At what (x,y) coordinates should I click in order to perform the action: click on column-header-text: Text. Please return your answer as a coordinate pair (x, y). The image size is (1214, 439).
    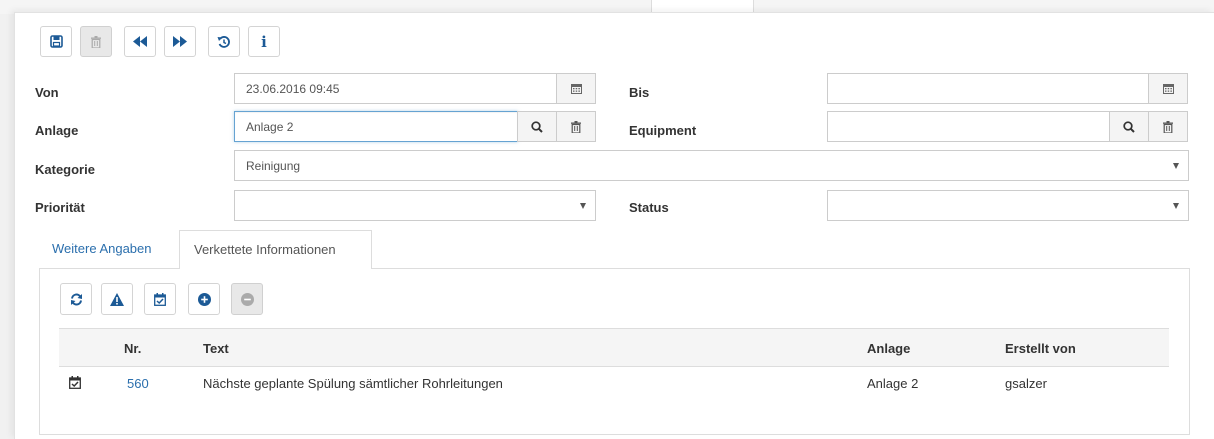
    Looking at the image, I should click on (216, 348).